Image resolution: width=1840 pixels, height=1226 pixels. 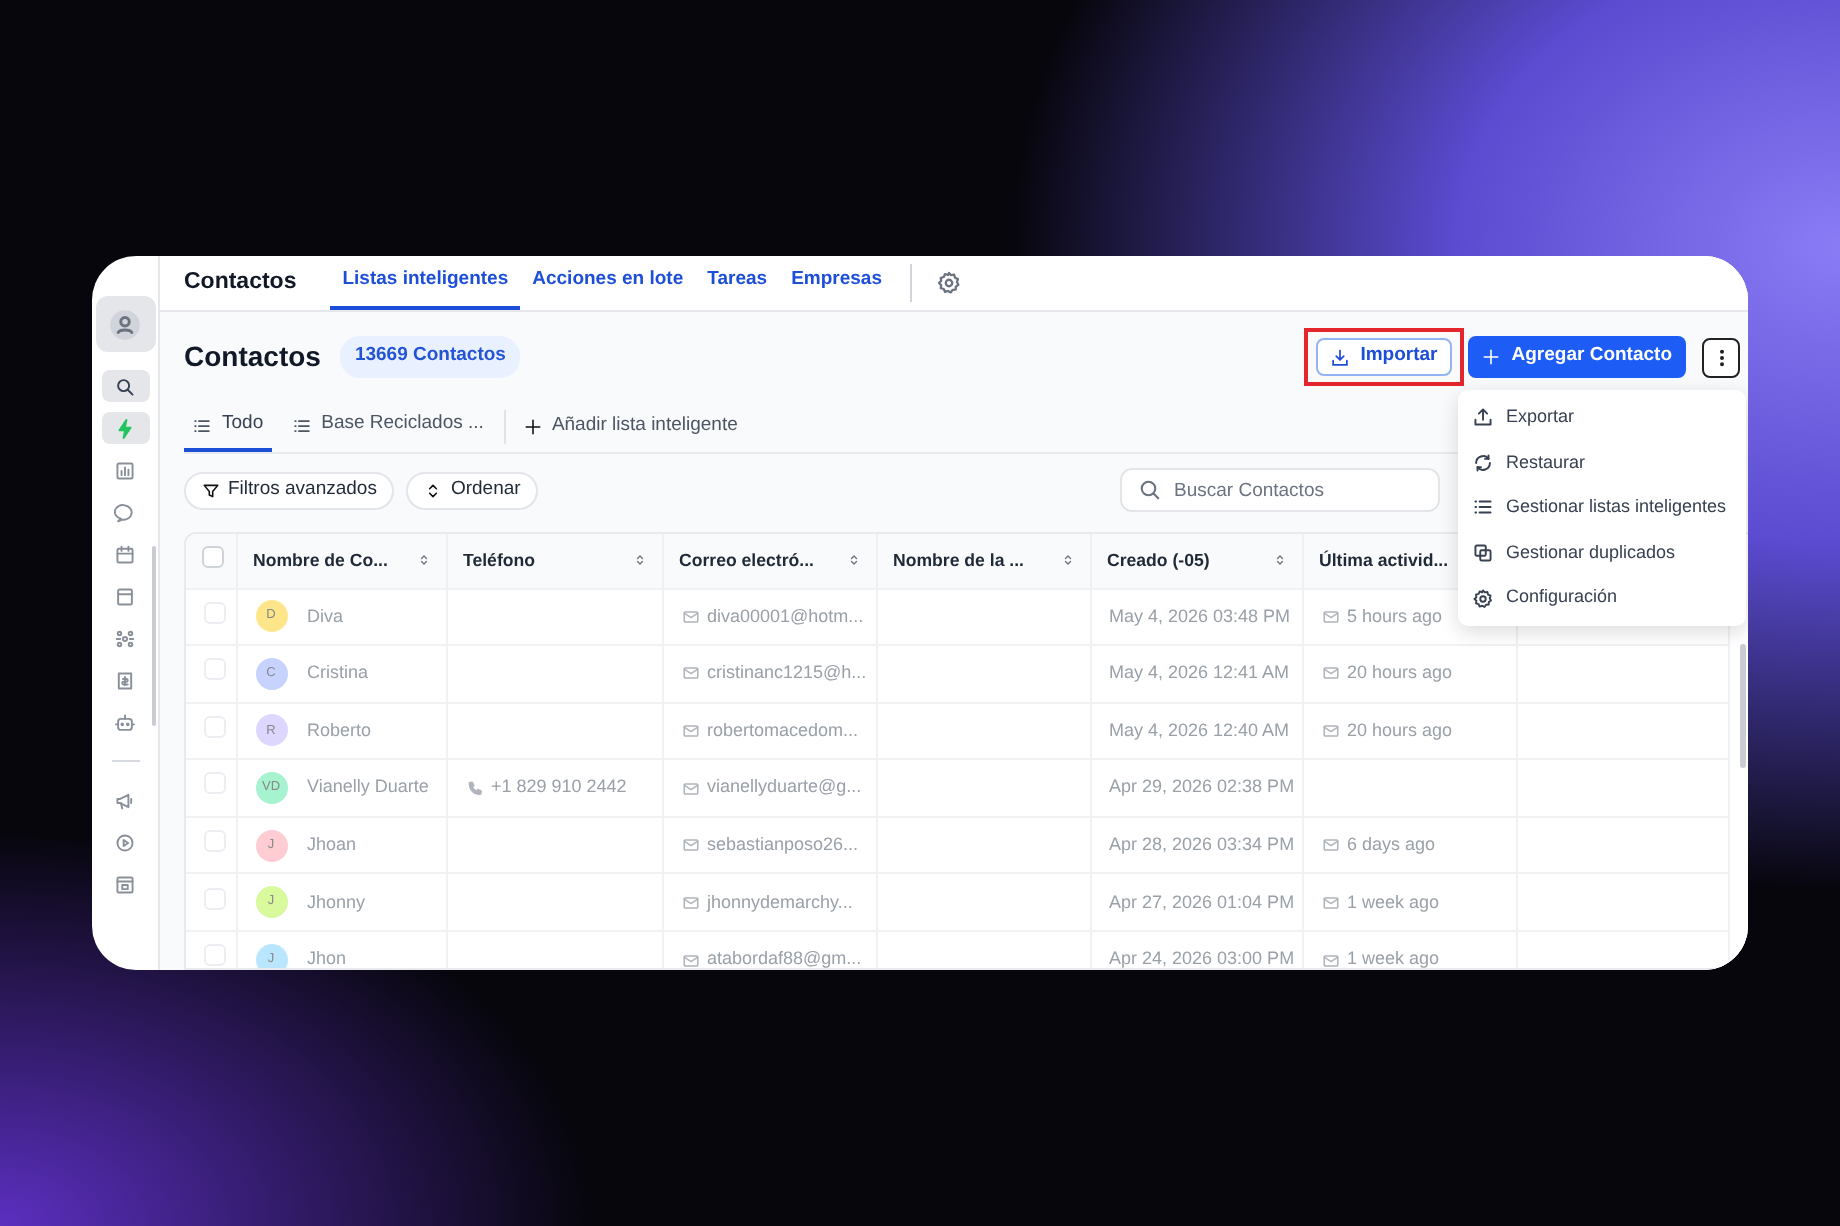 I want to click on contact-name: Jhoan, so click(x=332, y=844).